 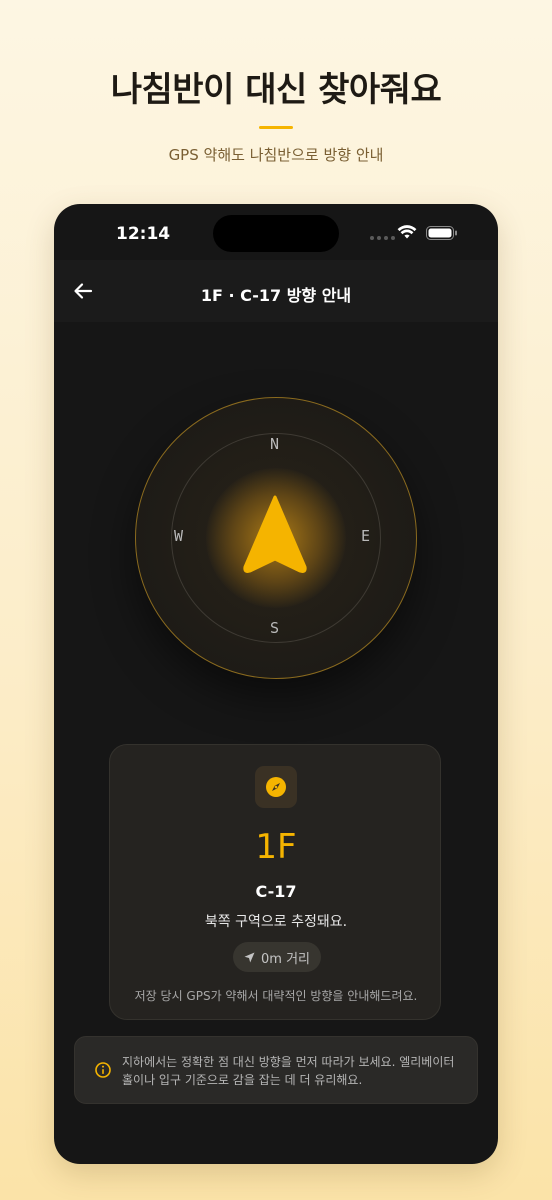 What do you see at coordinates (179, 536) in the screenshot?
I see `compass-west-label: W` at bounding box center [179, 536].